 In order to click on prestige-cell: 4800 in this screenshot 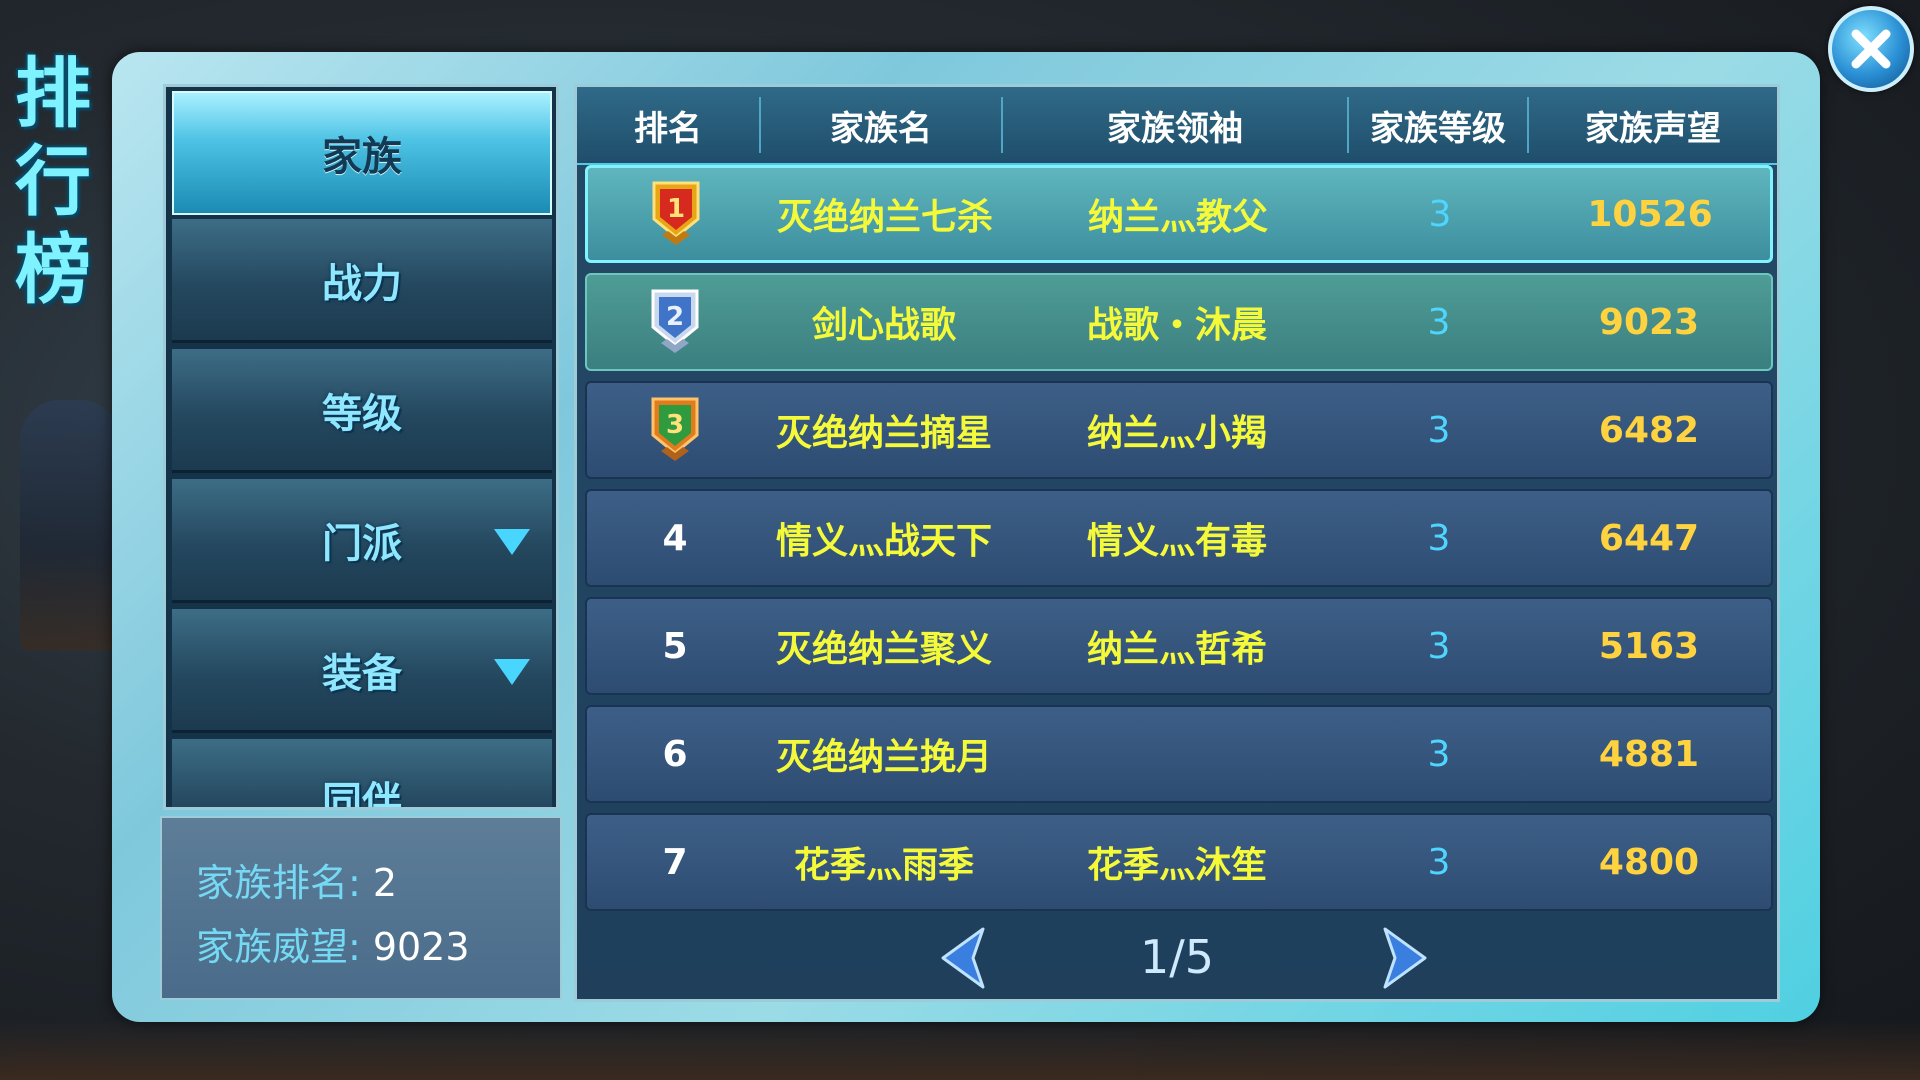, I will do `click(1649, 862)`.